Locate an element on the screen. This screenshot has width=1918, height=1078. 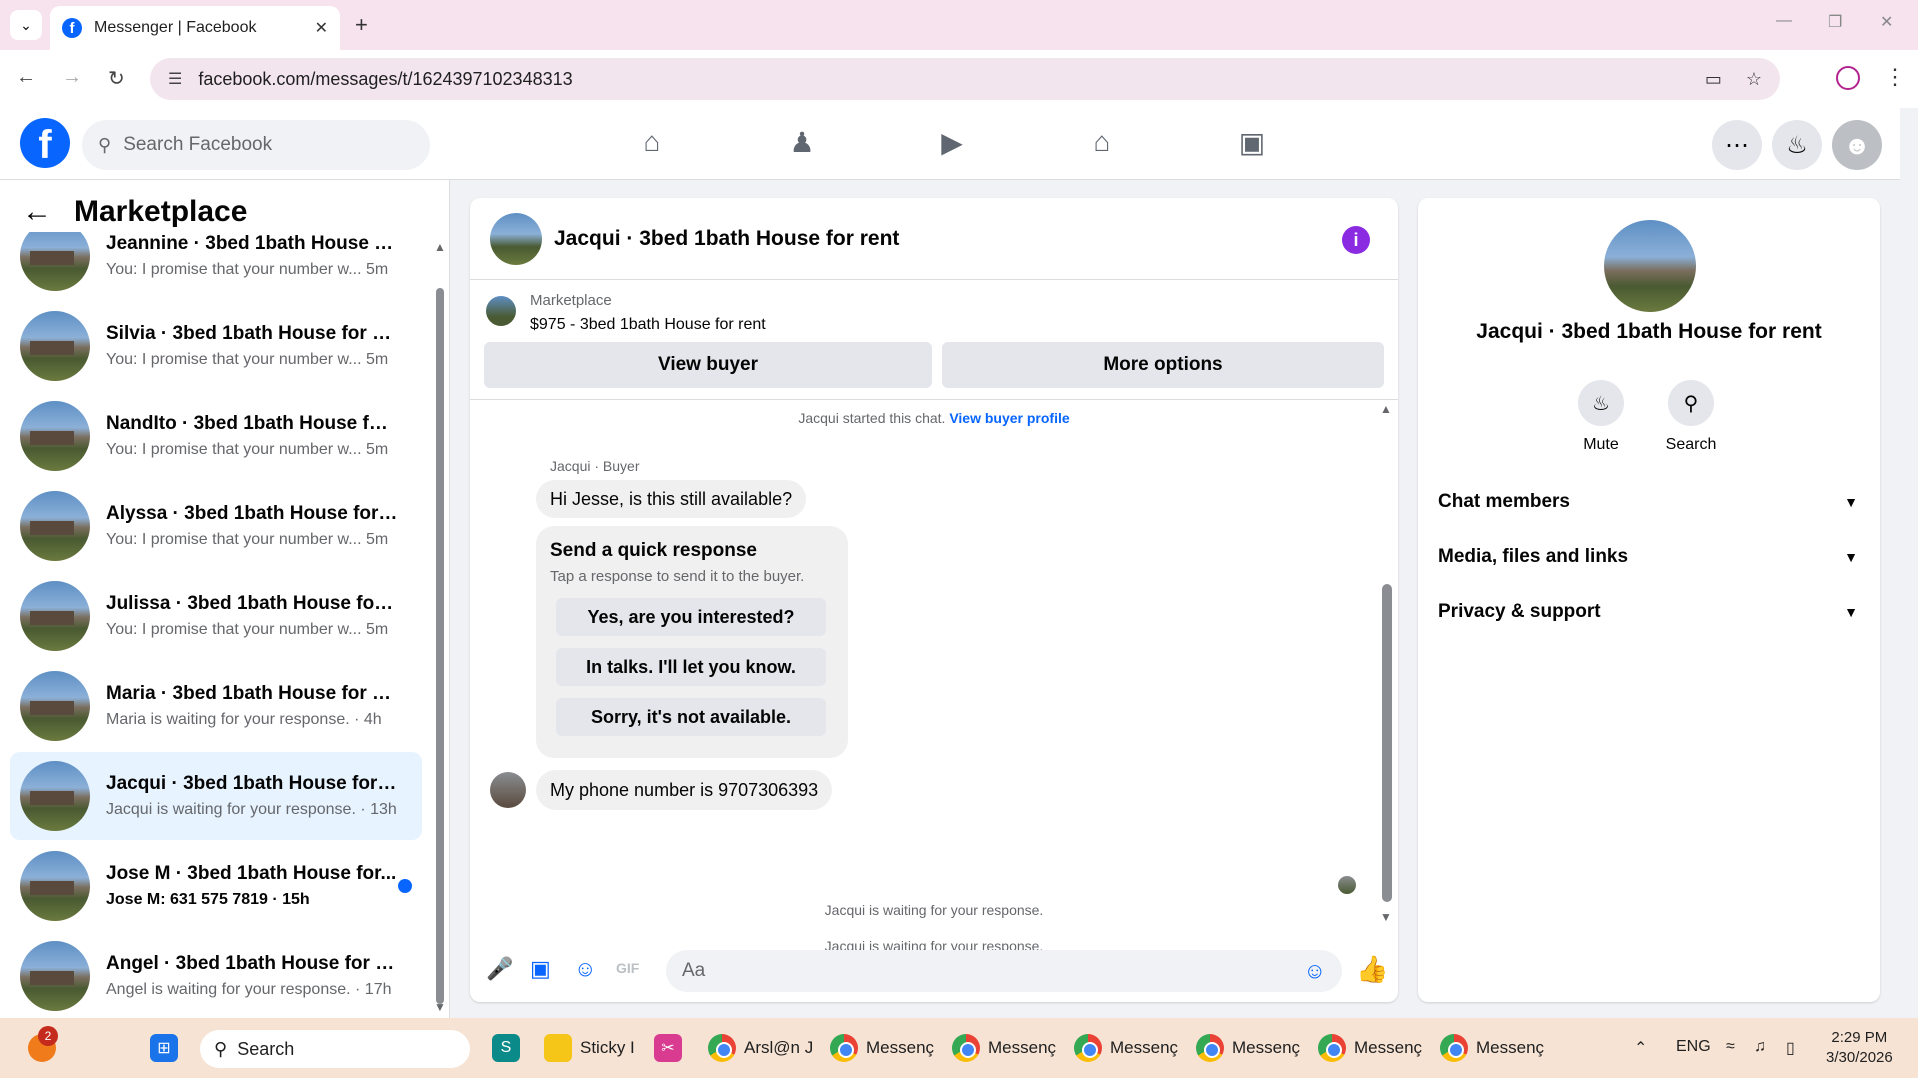
emoji-icon: ☺ is located at coordinates (1315, 971).